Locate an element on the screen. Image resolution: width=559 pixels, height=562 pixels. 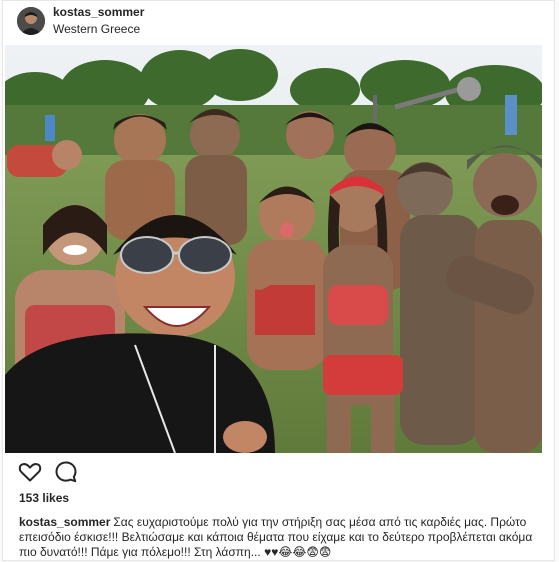
avatar-image is located at coordinates (31, 21).